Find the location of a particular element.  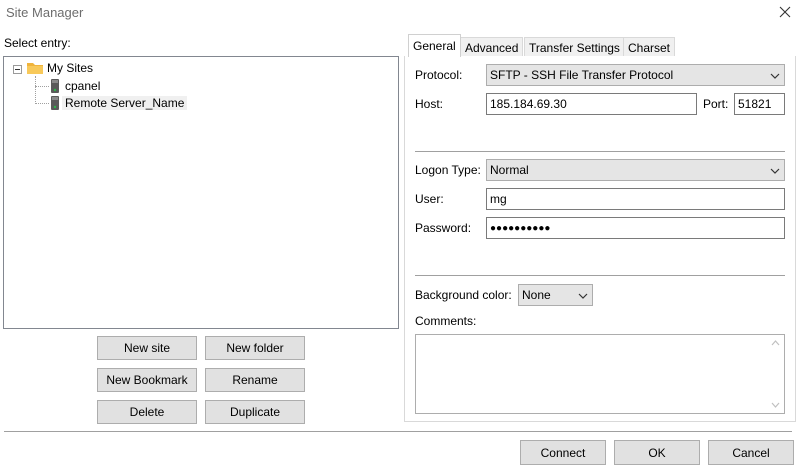

background-color-value: None is located at coordinates (536, 295).